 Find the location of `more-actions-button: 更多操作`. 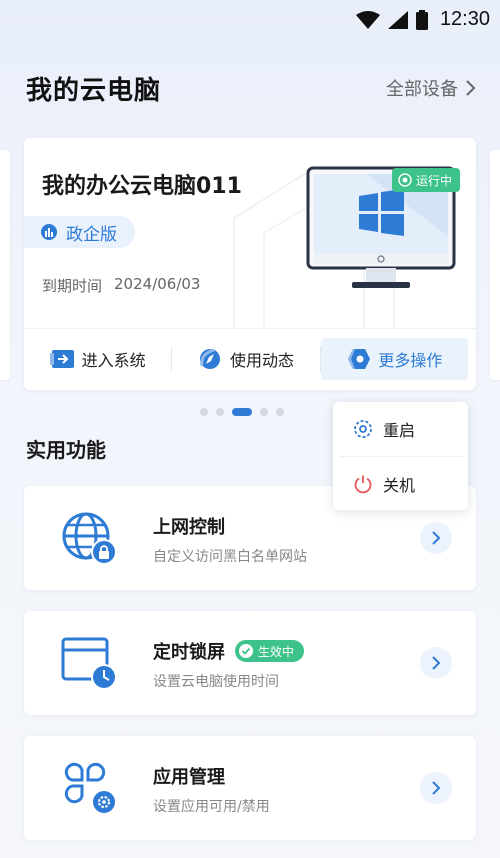

more-actions-button: 更多操作 is located at coordinates (394, 359).